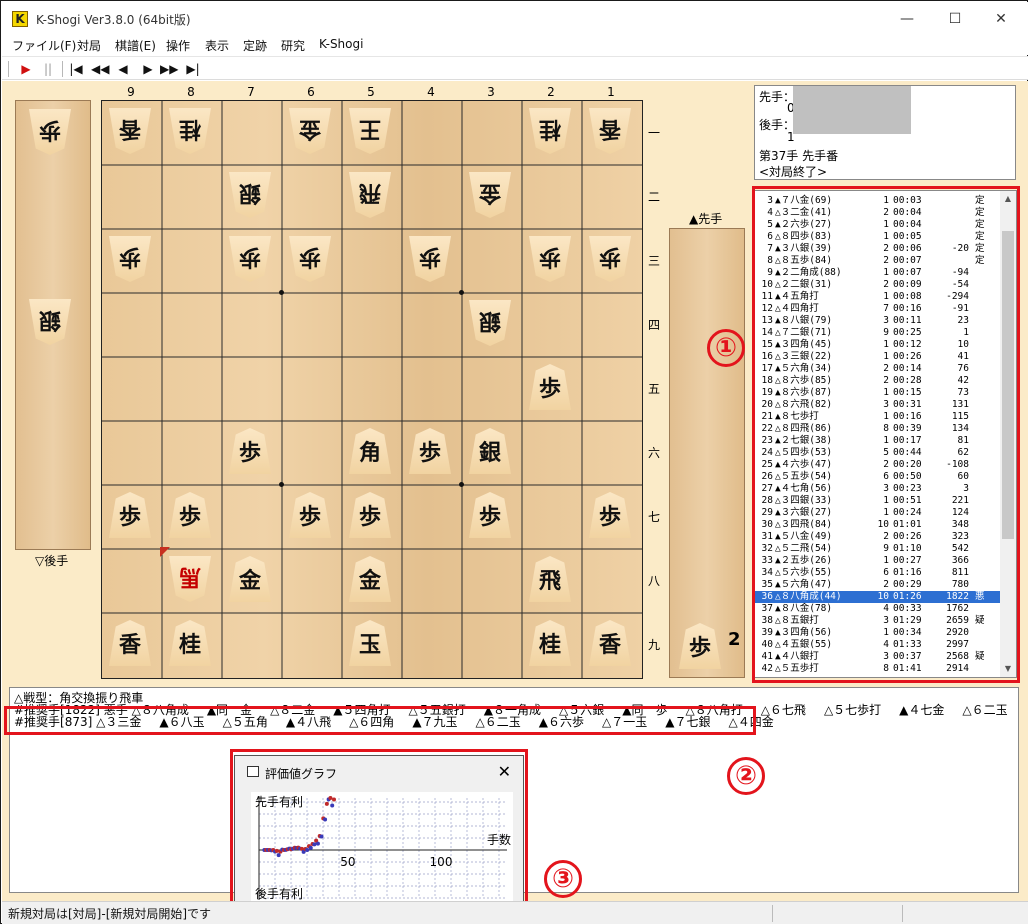  What do you see at coordinates (148, 69) in the screenshot?
I see `forward-one-icon: ▶` at bounding box center [148, 69].